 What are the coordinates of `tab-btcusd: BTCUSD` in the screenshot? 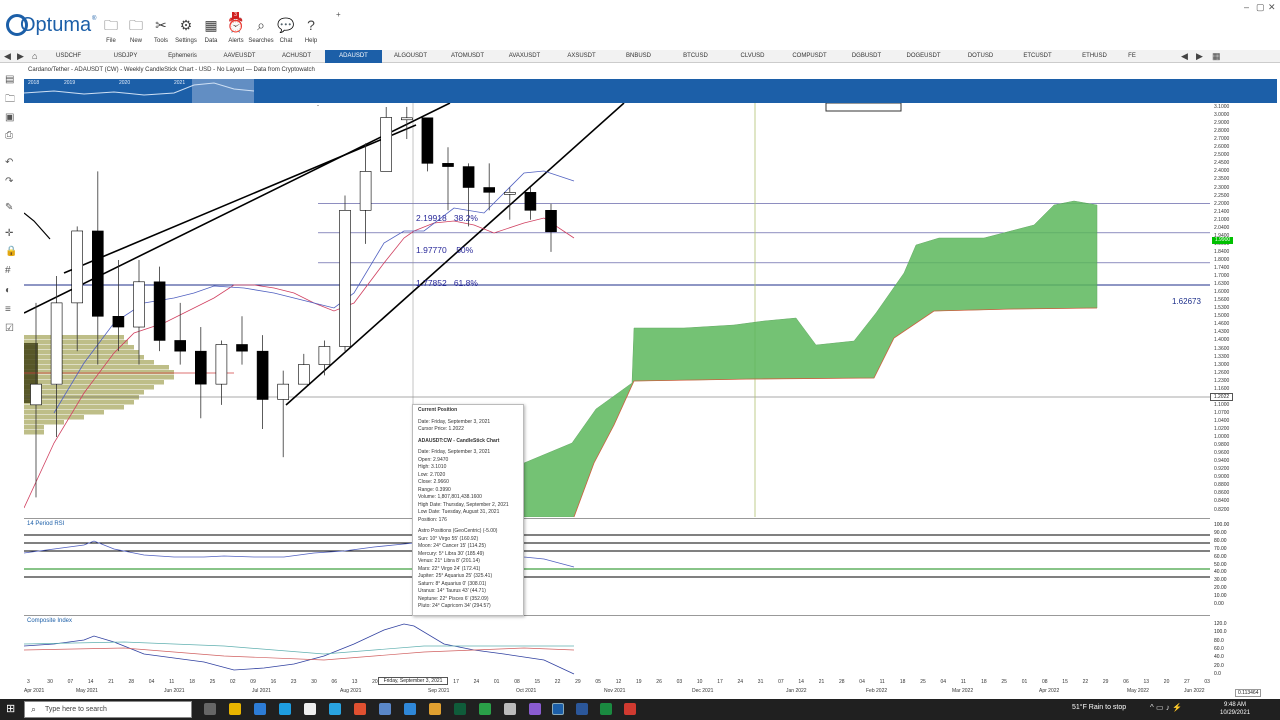 It's located at (695, 56).